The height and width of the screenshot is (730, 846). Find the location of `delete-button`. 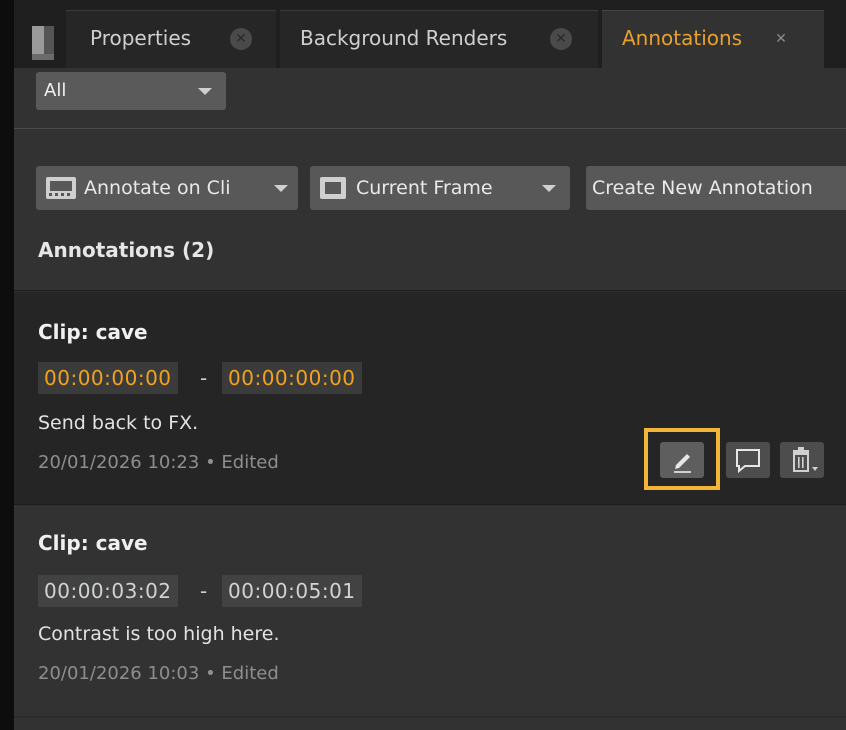

delete-button is located at coordinates (802, 460).